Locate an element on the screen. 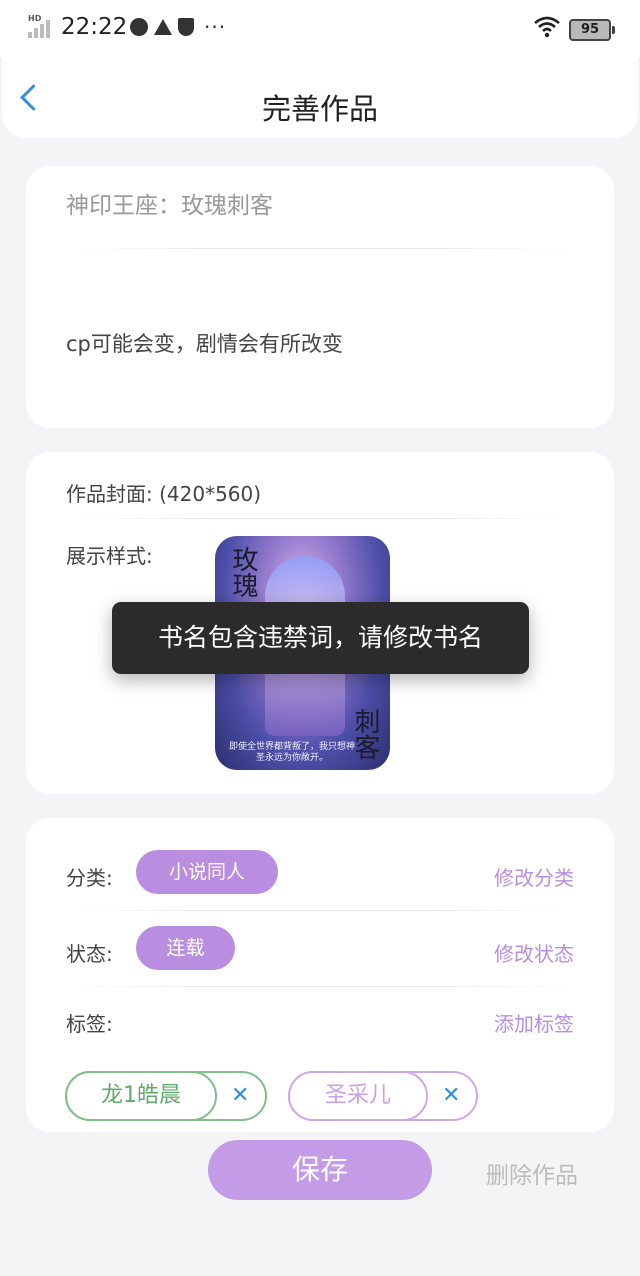 This screenshot has width=640, height=1276. save-button: 保存 is located at coordinates (320, 1170).